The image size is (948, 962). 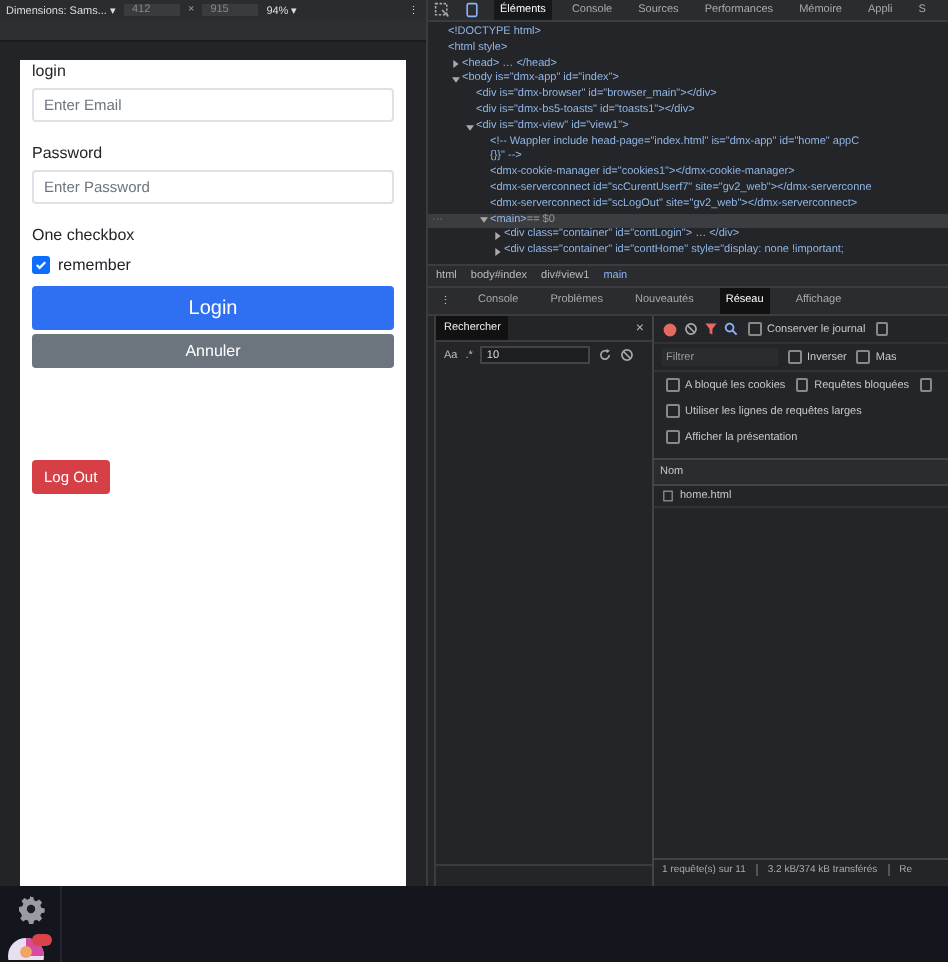 What do you see at coordinates (213, 351) in the screenshot?
I see `cancel-button: Annuler` at bounding box center [213, 351].